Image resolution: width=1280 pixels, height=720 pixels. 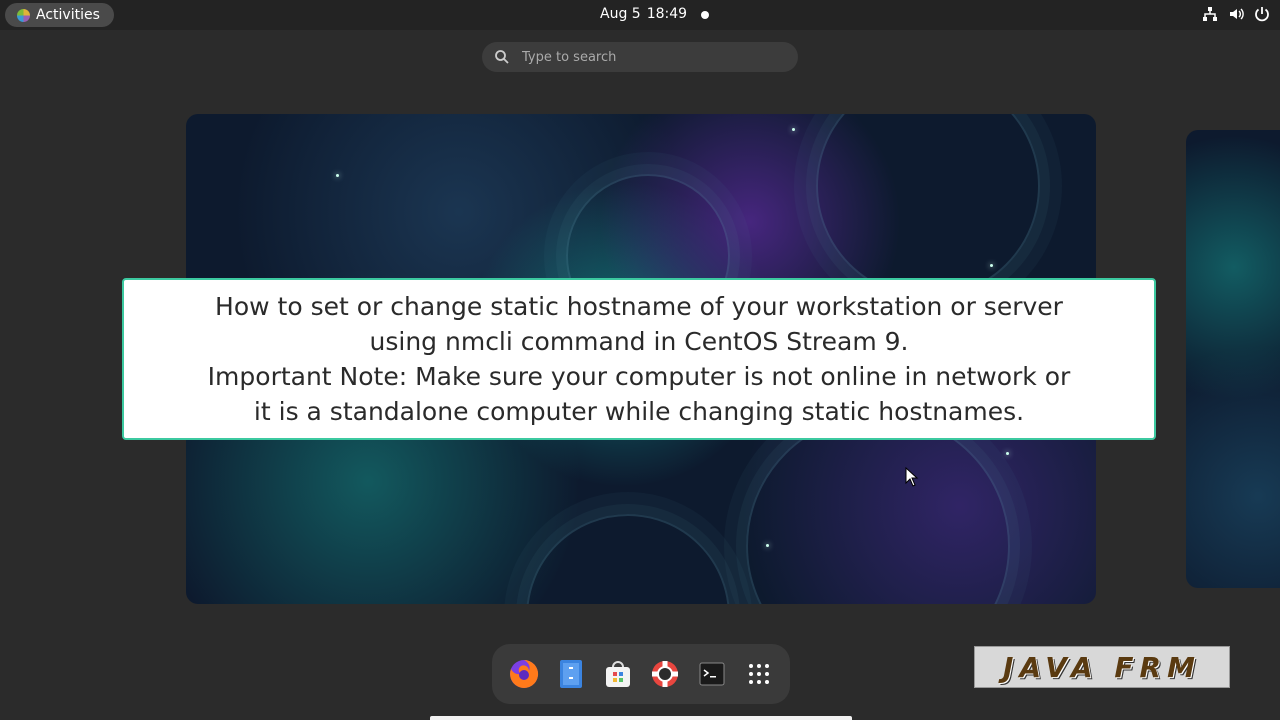 I want to click on files-icon, so click(x=571, y=674).